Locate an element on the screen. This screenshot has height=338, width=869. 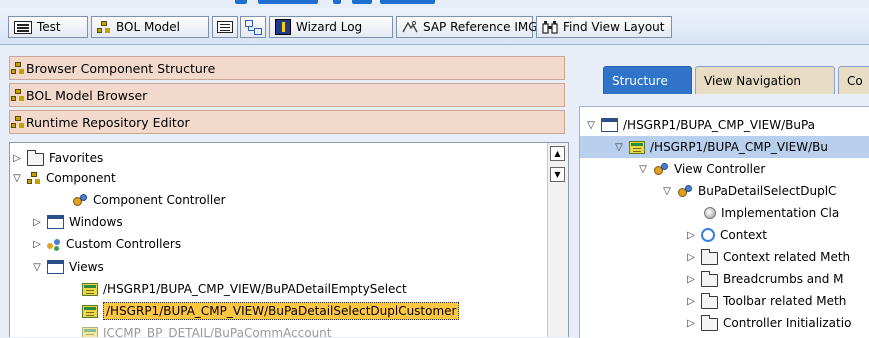
list-icon is located at coordinates (225, 27).